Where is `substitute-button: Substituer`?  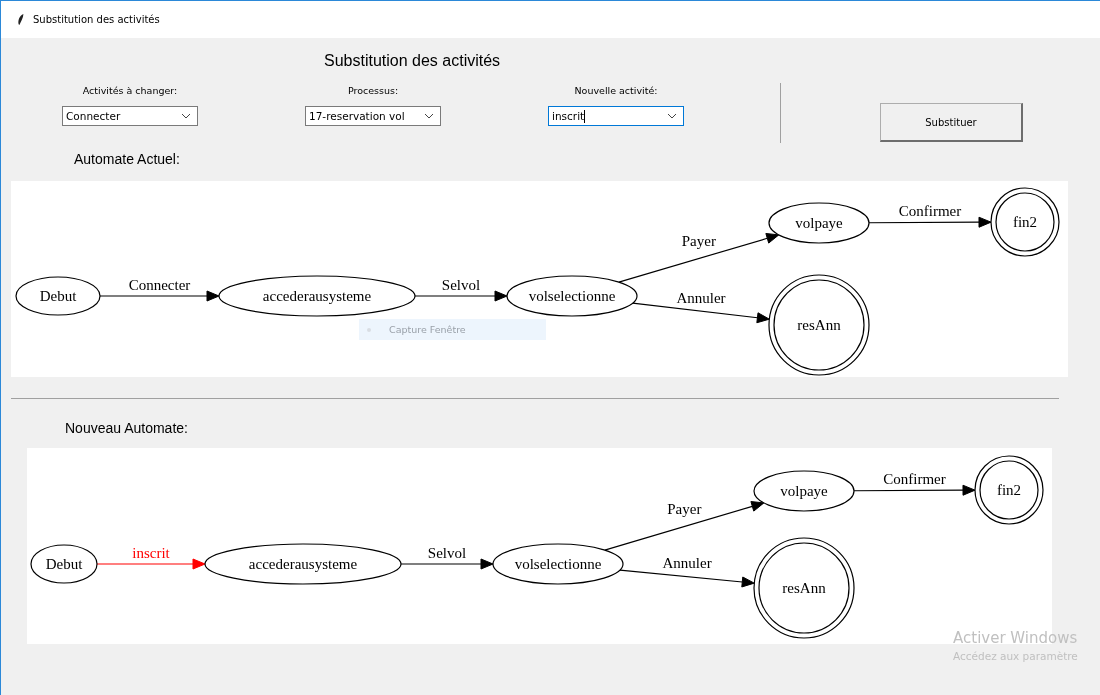 substitute-button: Substituer is located at coordinates (951, 122).